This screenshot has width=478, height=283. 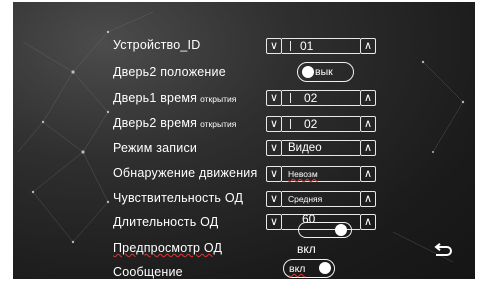 I want to click on motion-sensitivity-increase-button: ∧, so click(x=368, y=199).